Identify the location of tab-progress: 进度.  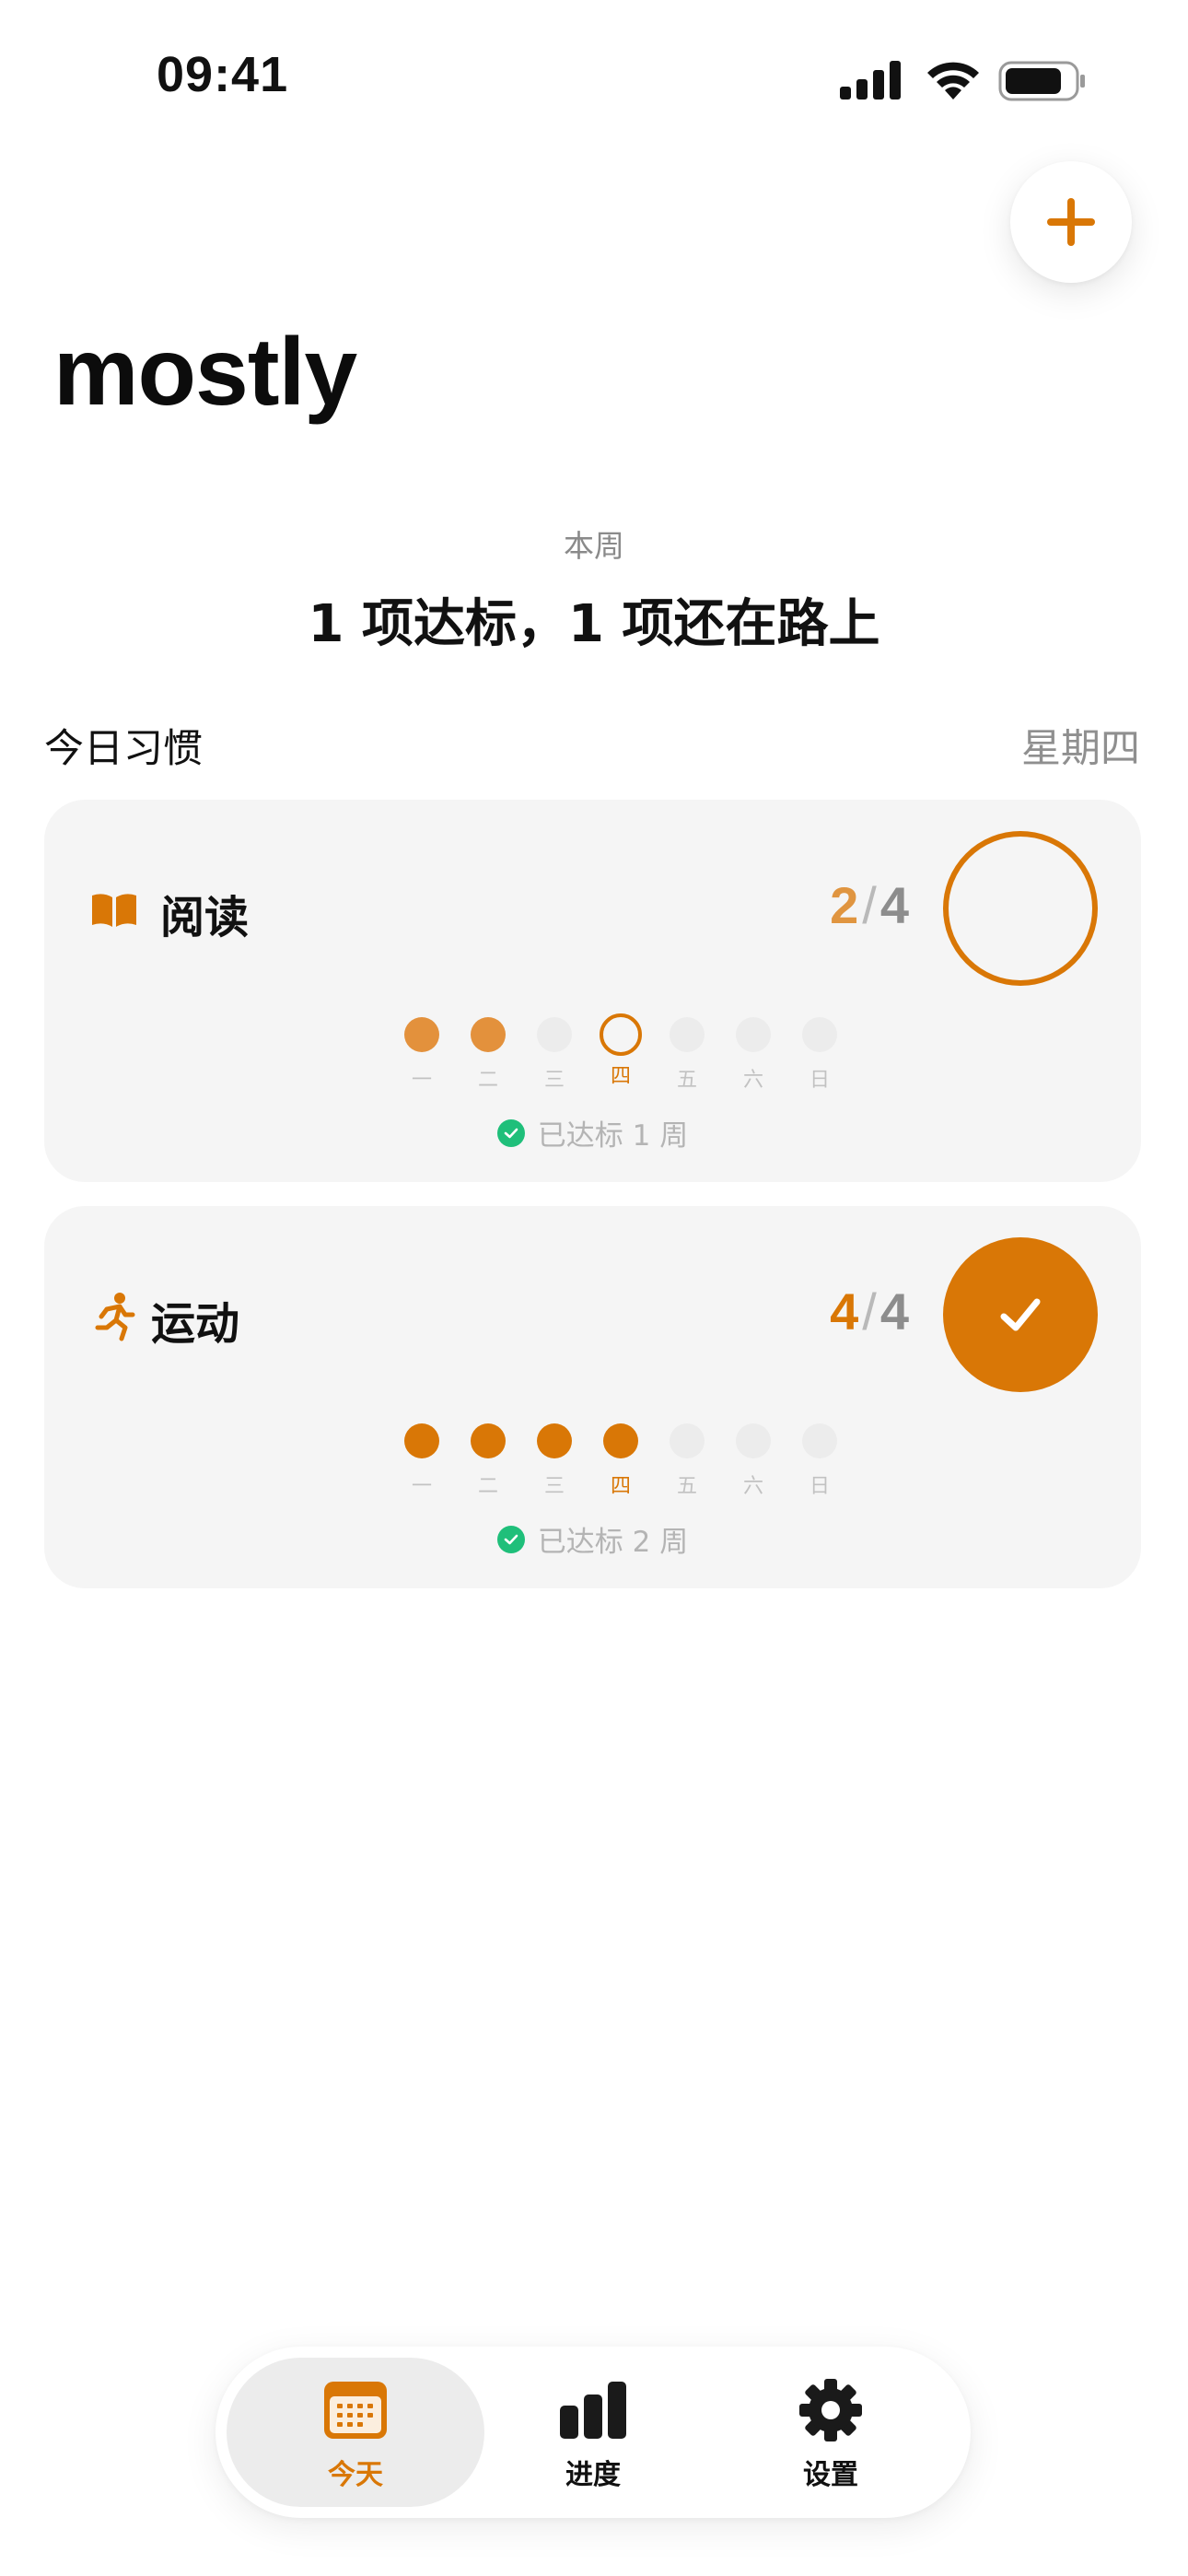
(593, 2432).